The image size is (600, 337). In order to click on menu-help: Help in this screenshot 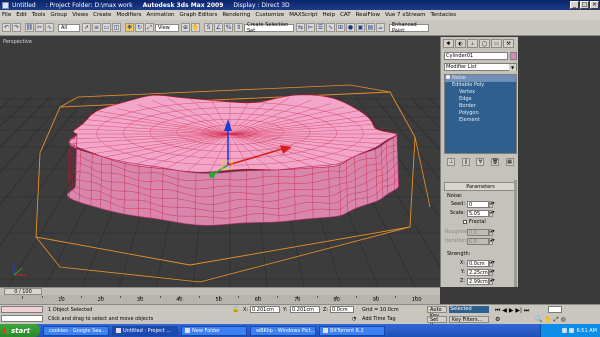, I will do `click(329, 15)`.